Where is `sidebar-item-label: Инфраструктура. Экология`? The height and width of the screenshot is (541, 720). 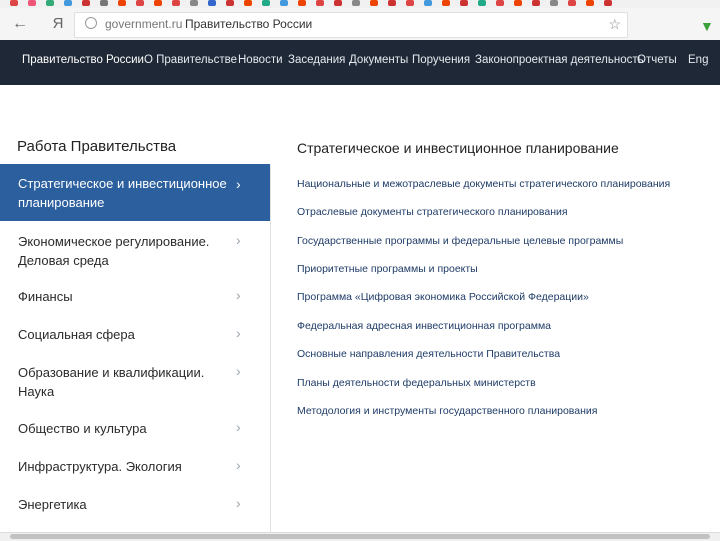 sidebar-item-label: Инфраструктура. Экология is located at coordinates (100, 466).